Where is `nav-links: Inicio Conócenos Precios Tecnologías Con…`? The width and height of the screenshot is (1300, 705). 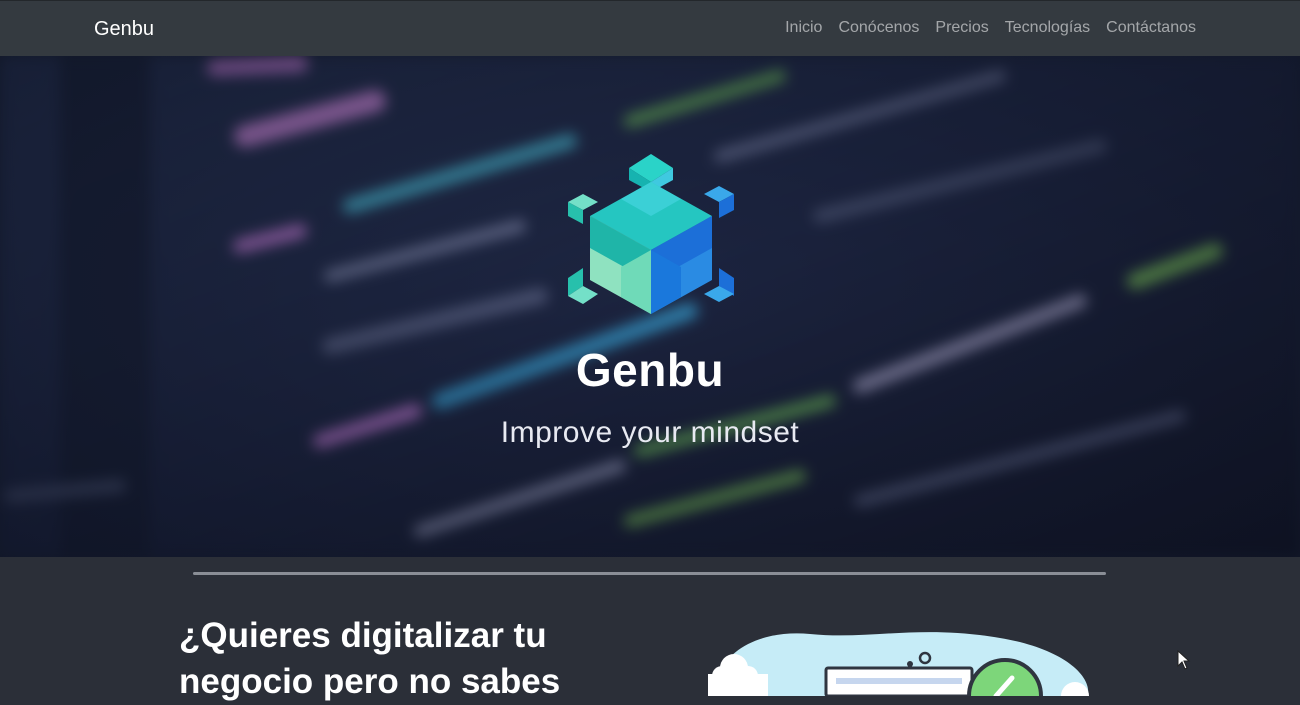 nav-links: Inicio Conócenos Precios Tecnologías Con… is located at coordinates (990, 28).